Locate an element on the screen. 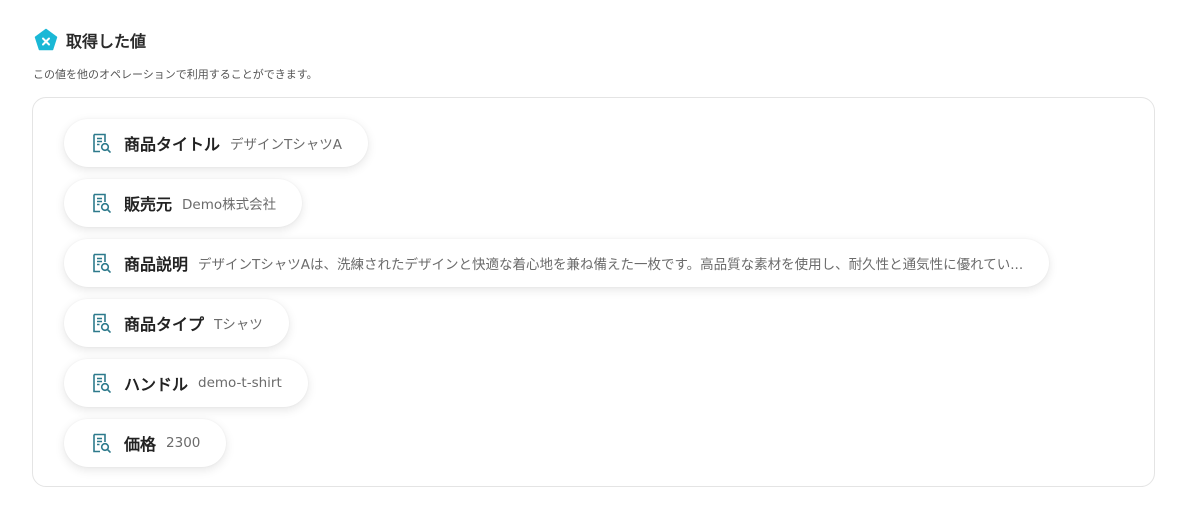 The image size is (1193, 524). value-chip-price: 価格 2300 is located at coordinates (145, 443).